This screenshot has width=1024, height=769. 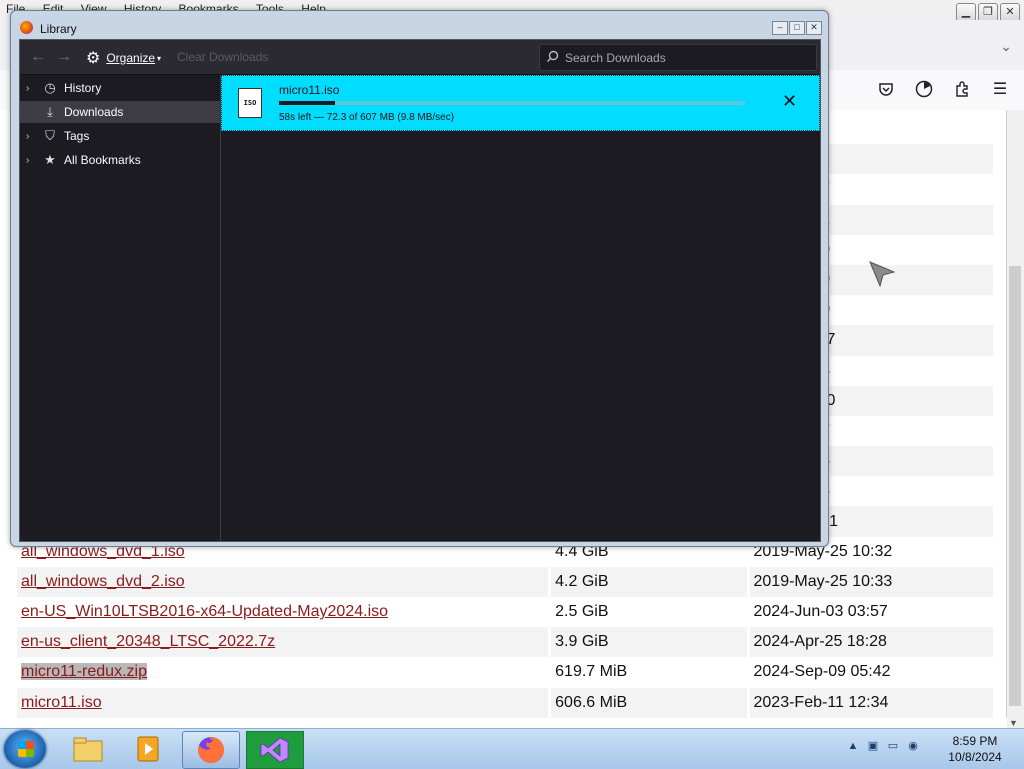 I want to click on sidebar-item-history: › ◷ History, so click(x=120, y=88).